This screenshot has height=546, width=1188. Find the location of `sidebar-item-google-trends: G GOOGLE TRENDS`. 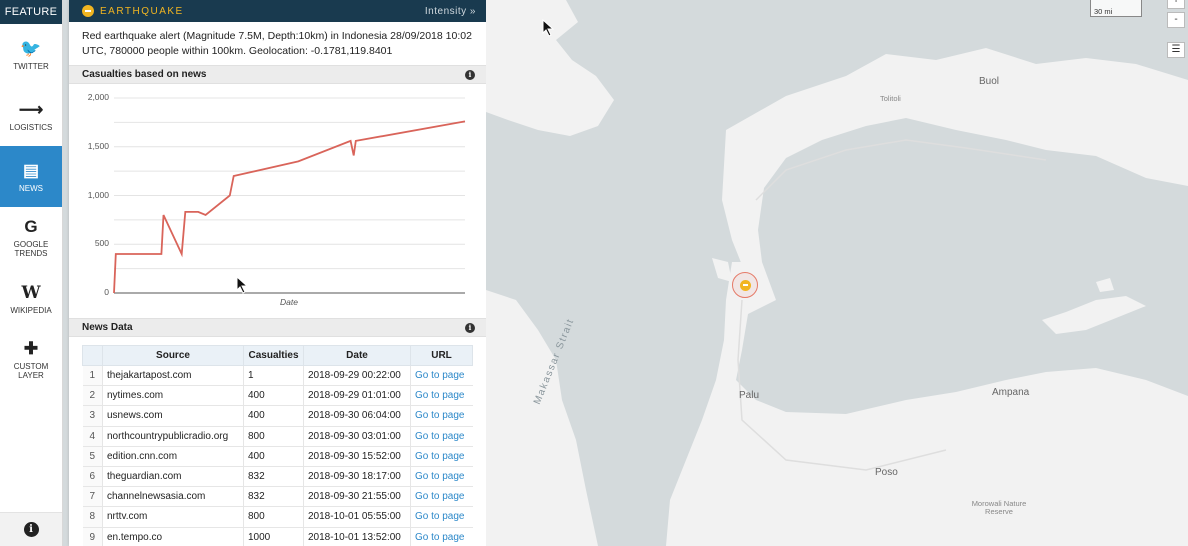

sidebar-item-google-trends: G GOOGLE TRENDS is located at coordinates (31, 237).